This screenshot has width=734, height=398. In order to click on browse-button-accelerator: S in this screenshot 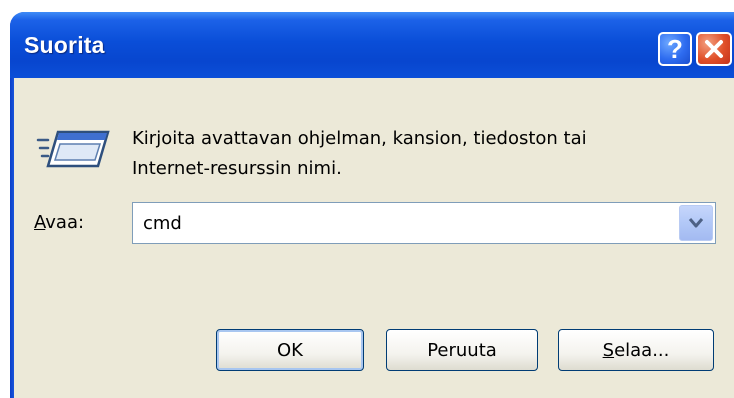, I will do `click(608, 350)`.